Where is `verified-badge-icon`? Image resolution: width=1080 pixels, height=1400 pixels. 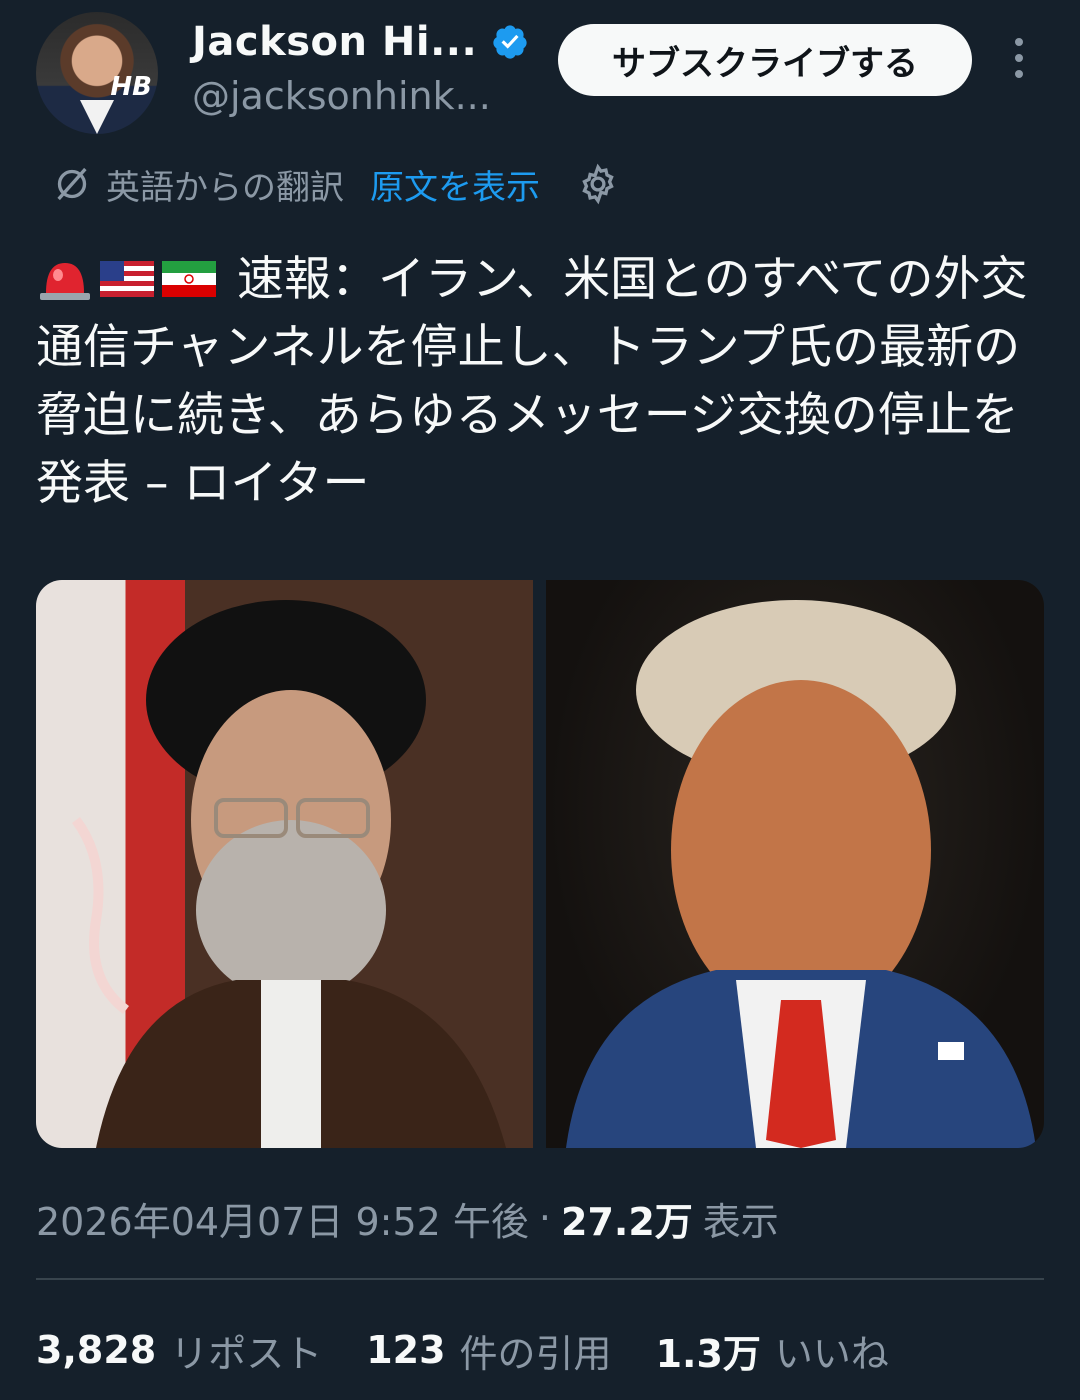
verified-badge-icon is located at coordinates (510, 42).